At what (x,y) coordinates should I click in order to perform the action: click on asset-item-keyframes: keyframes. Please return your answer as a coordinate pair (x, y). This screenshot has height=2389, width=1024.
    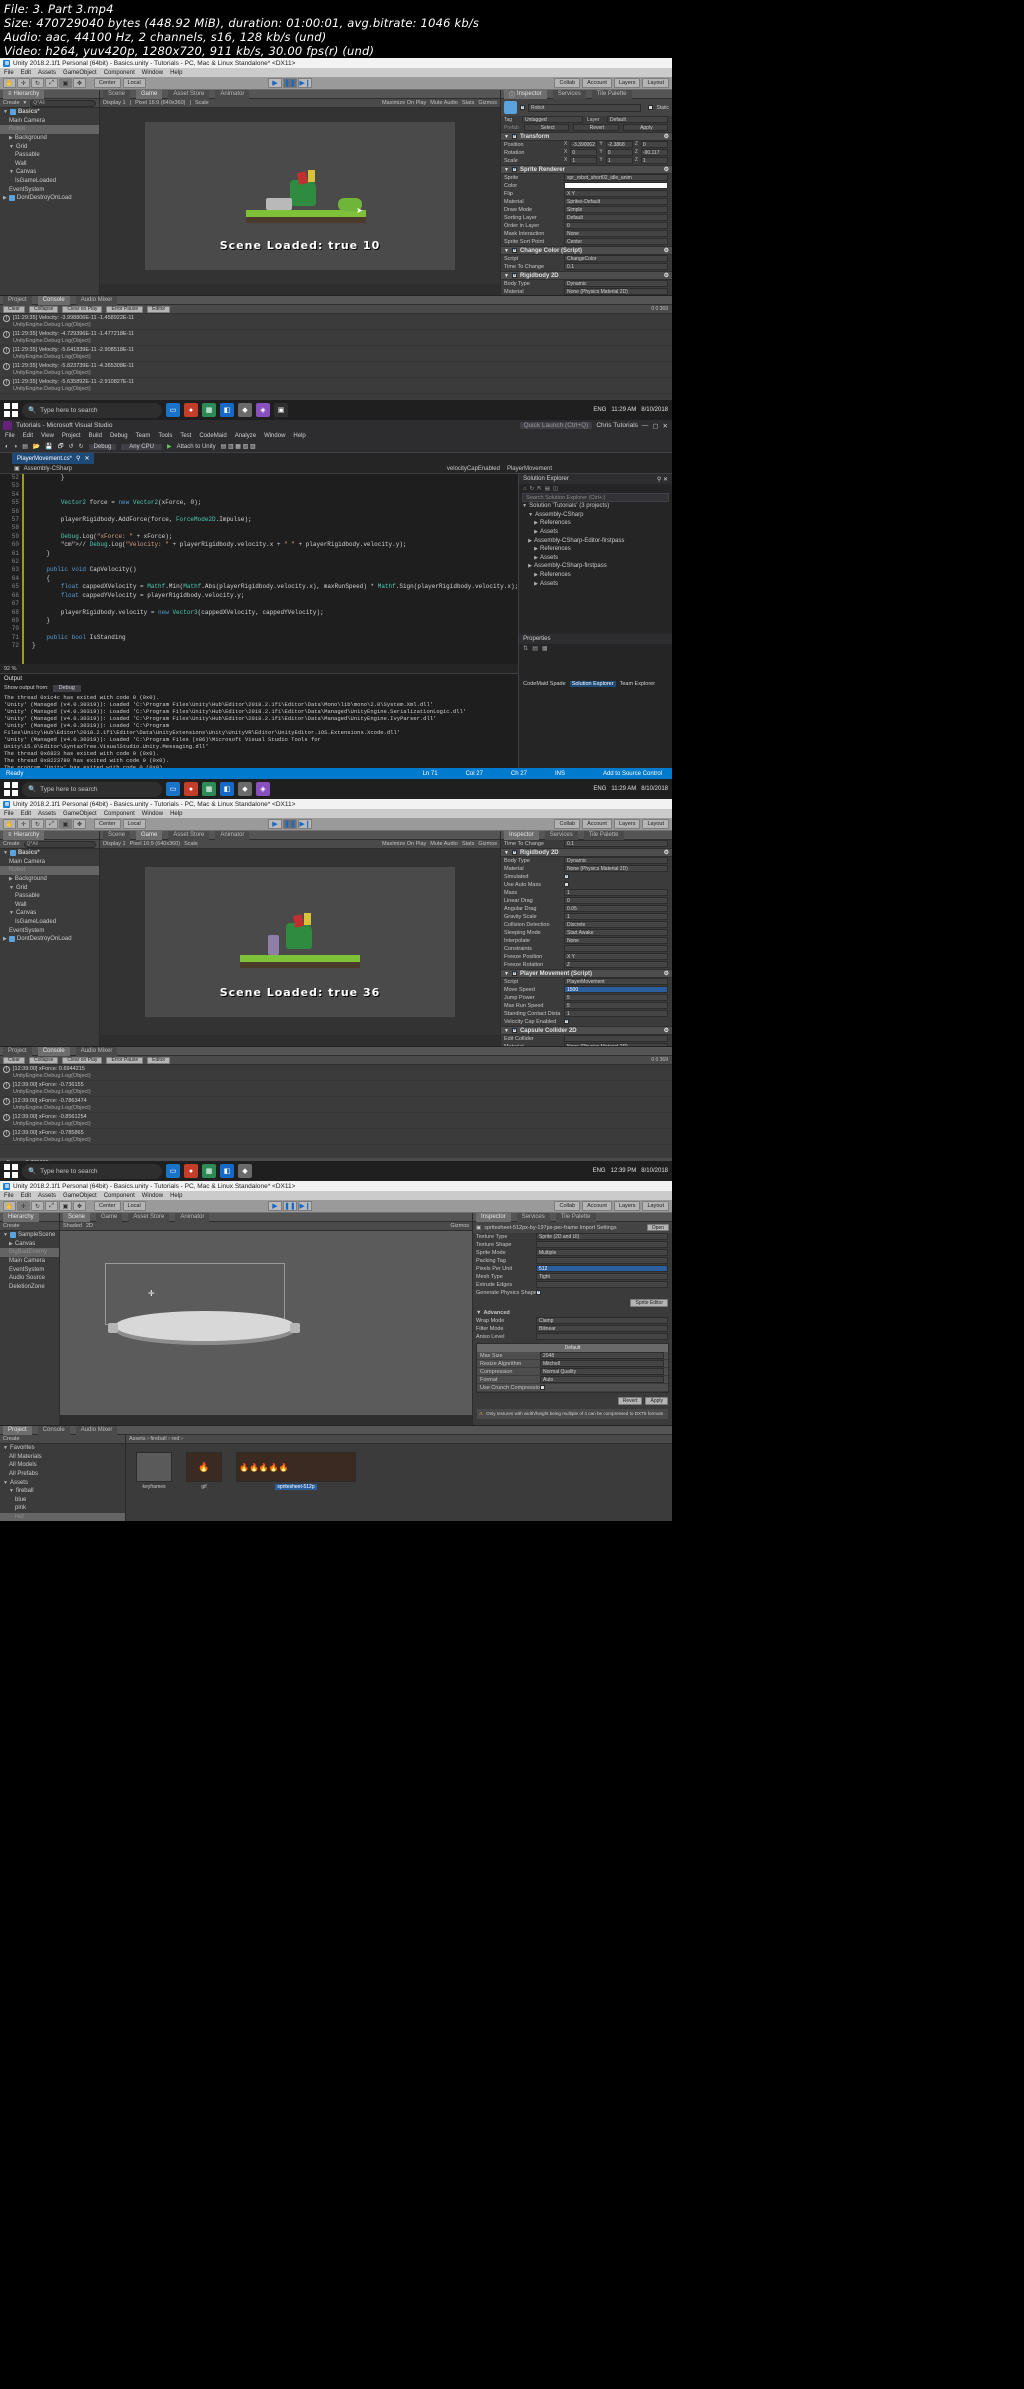
    Looking at the image, I should click on (154, 1471).